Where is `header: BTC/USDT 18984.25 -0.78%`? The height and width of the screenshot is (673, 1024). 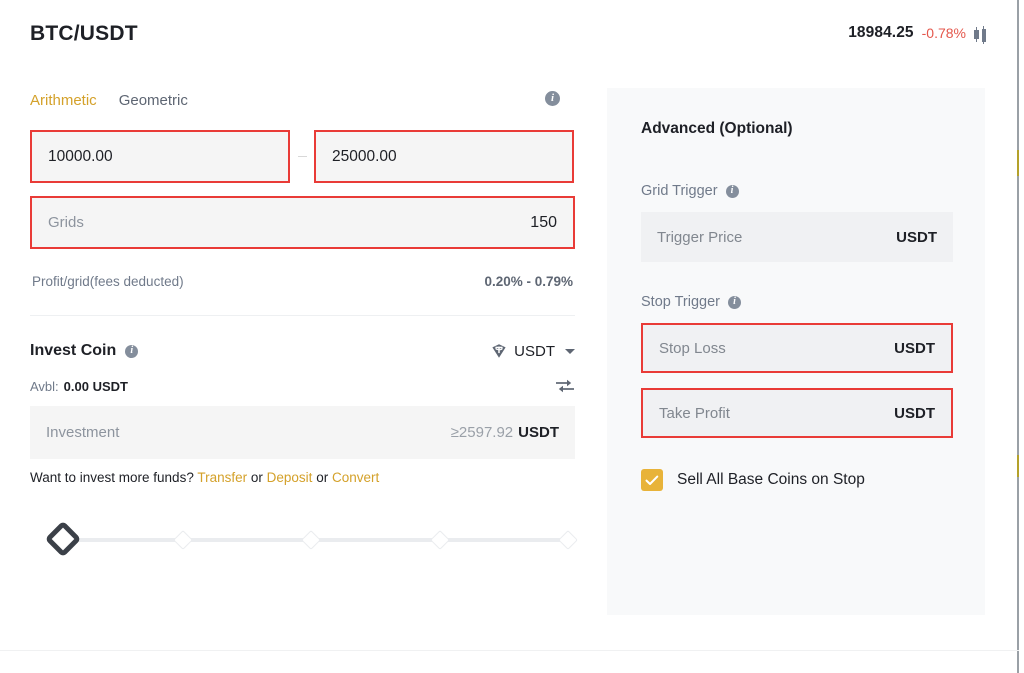 header: BTC/USDT 18984.25 -0.78% is located at coordinates (512, 33).